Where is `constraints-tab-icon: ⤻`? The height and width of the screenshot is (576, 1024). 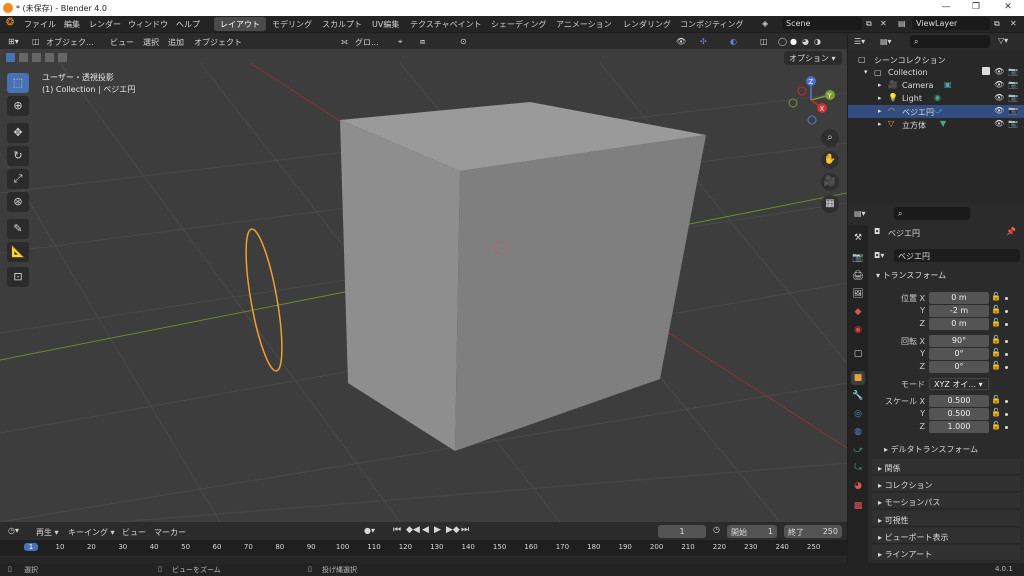 constraints-tab-icon: ⤻ is located at coordinates (858, 450).